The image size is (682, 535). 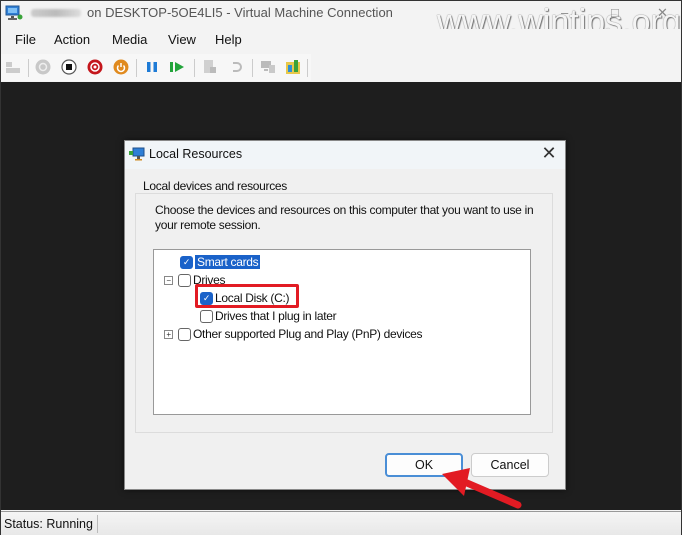 What do you see at coordinates (615, 12) in the screenshot?
I see `maximize-button: □` at bounding box center [615, 12].